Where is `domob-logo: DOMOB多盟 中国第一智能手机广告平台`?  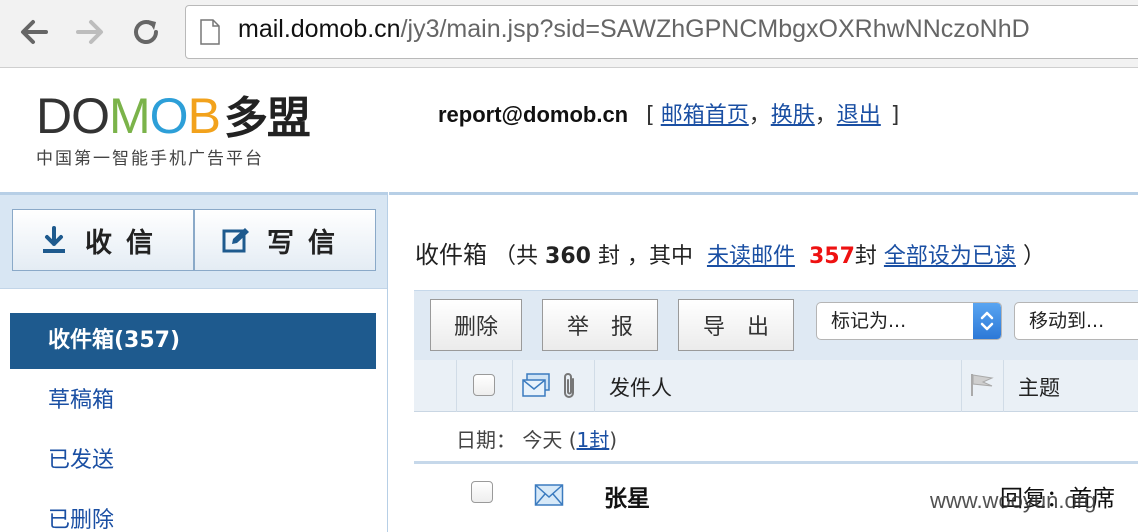
domob-logo: DOMOB多盟 中国第一智能手机广告平台 is located at coordinates (191, 130).